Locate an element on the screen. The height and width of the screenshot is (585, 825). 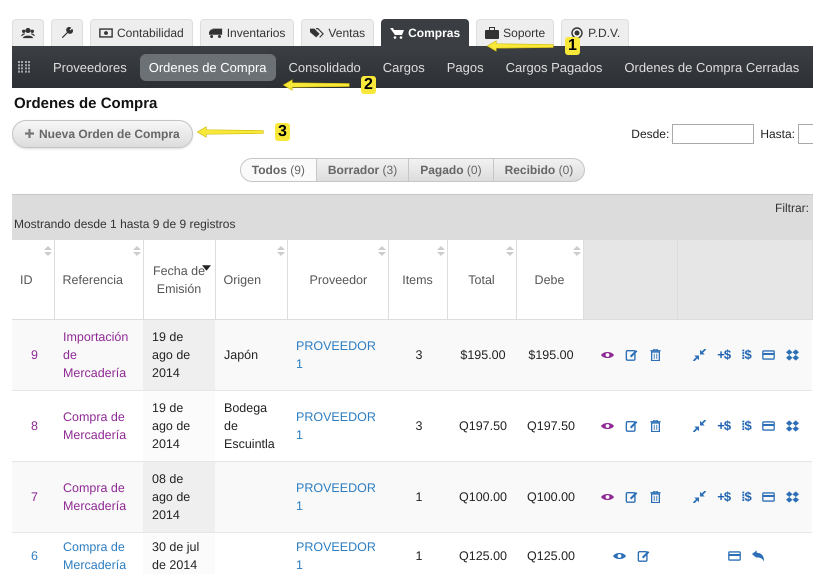
column-header: Debe is located at coordinates (549, 280).